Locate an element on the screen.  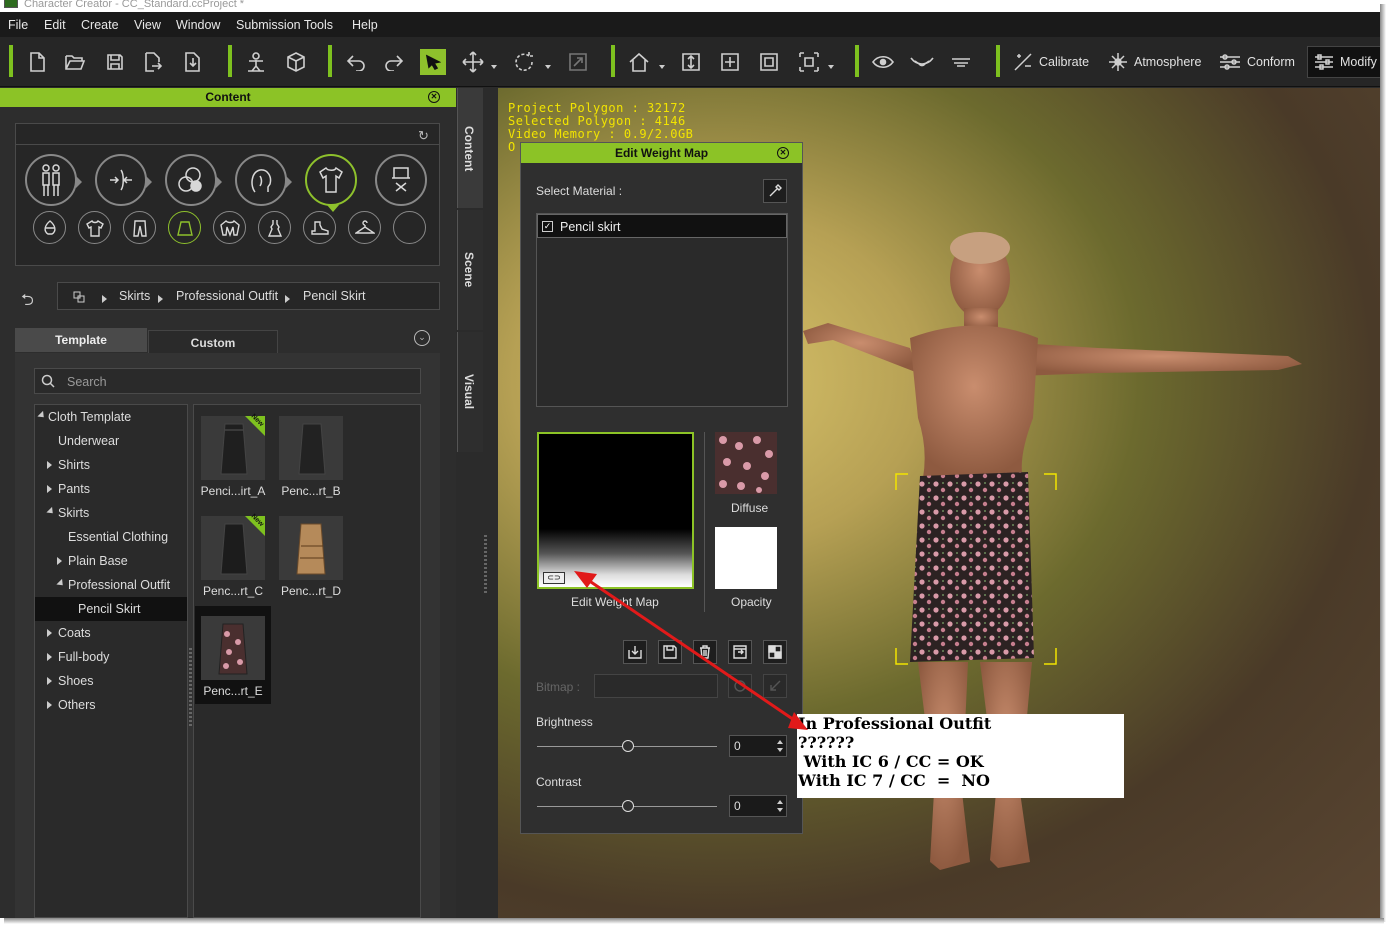
material-item: ✓ Pencil skirt is located at coordinates (662, 226).